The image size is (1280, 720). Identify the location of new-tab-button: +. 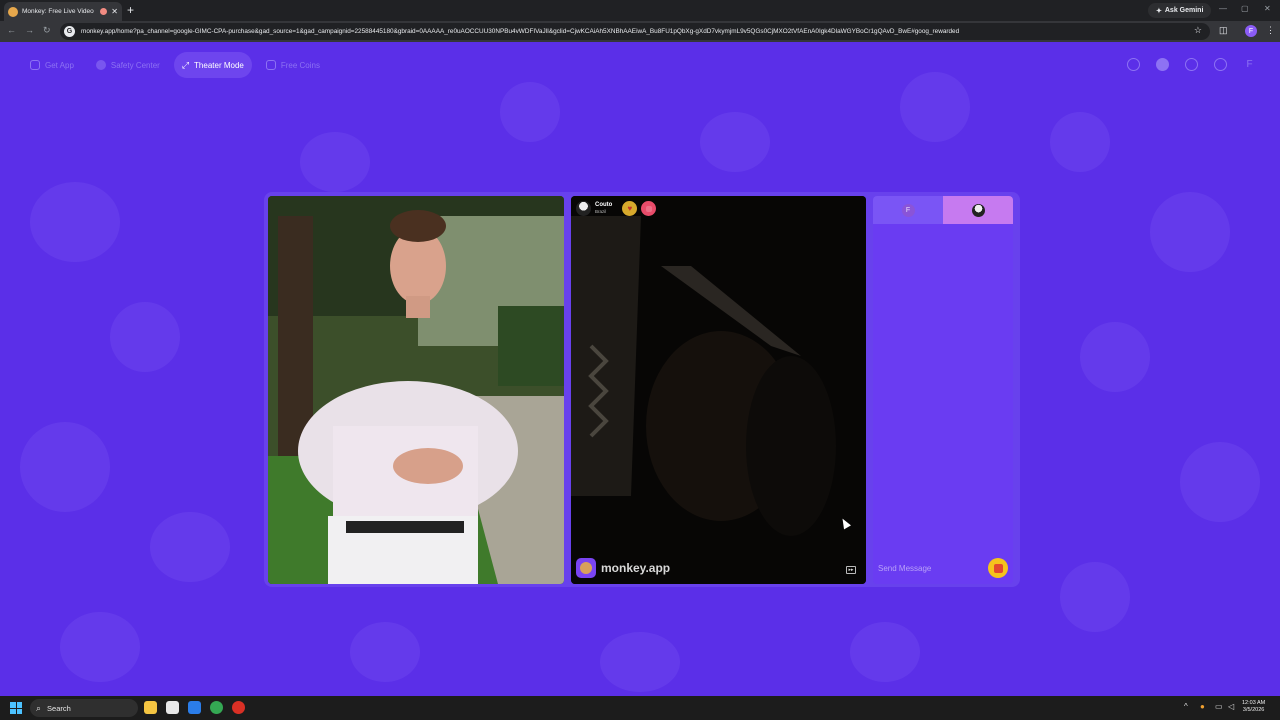
(130, 10).